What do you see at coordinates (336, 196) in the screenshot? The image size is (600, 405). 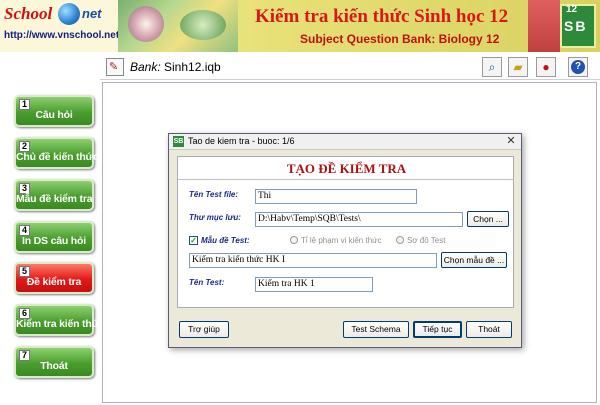 I see `test-file-input: Thi` at bounding box center [336, 196].